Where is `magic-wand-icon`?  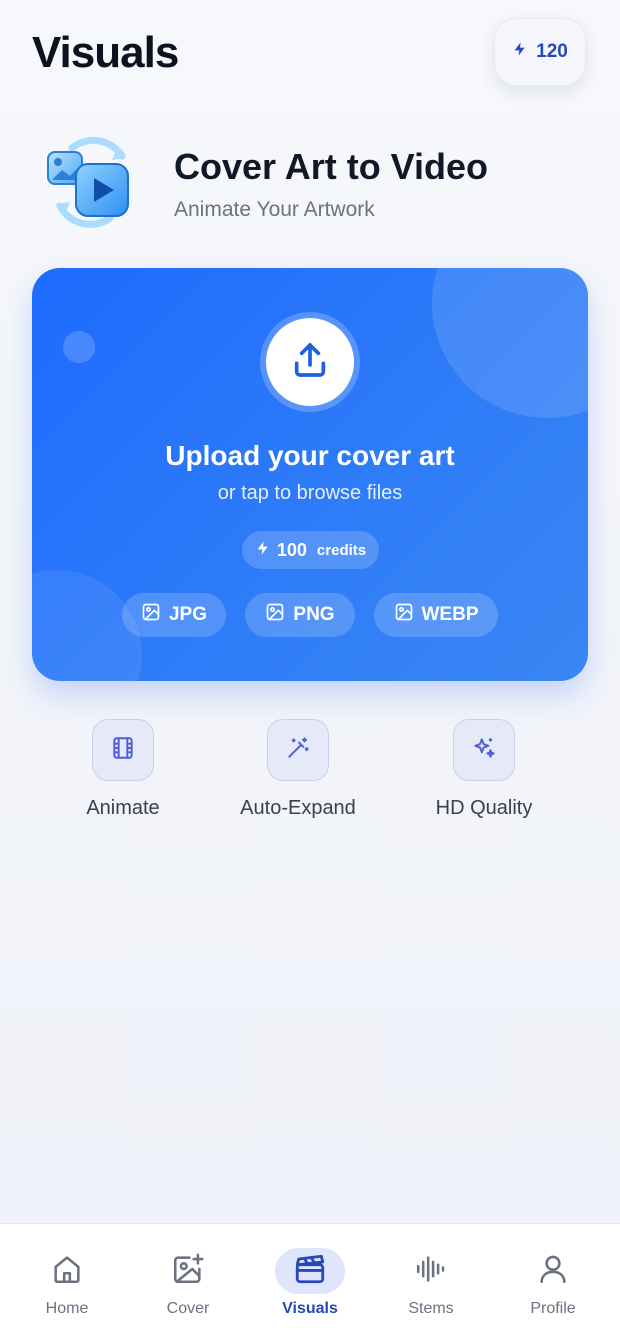
magic-wand-icon is located at coordinates (298, 750).